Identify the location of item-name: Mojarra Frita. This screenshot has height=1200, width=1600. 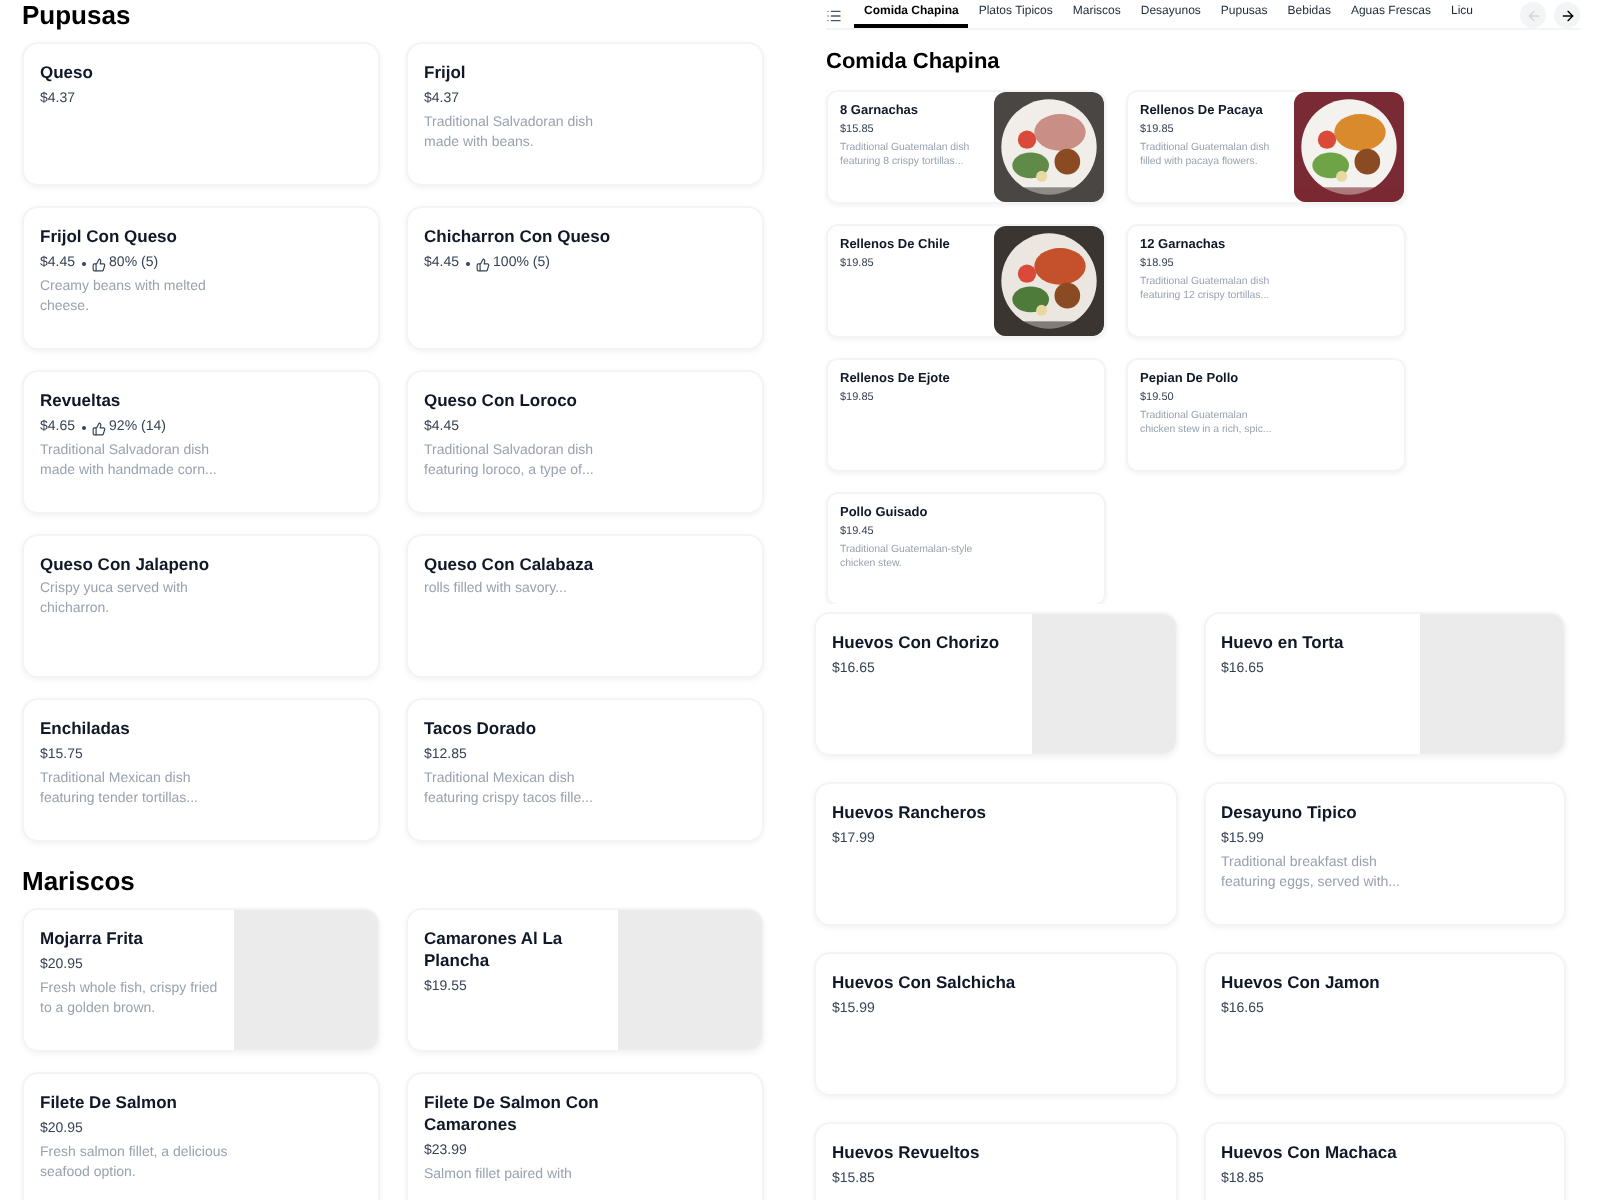
(91, 939).